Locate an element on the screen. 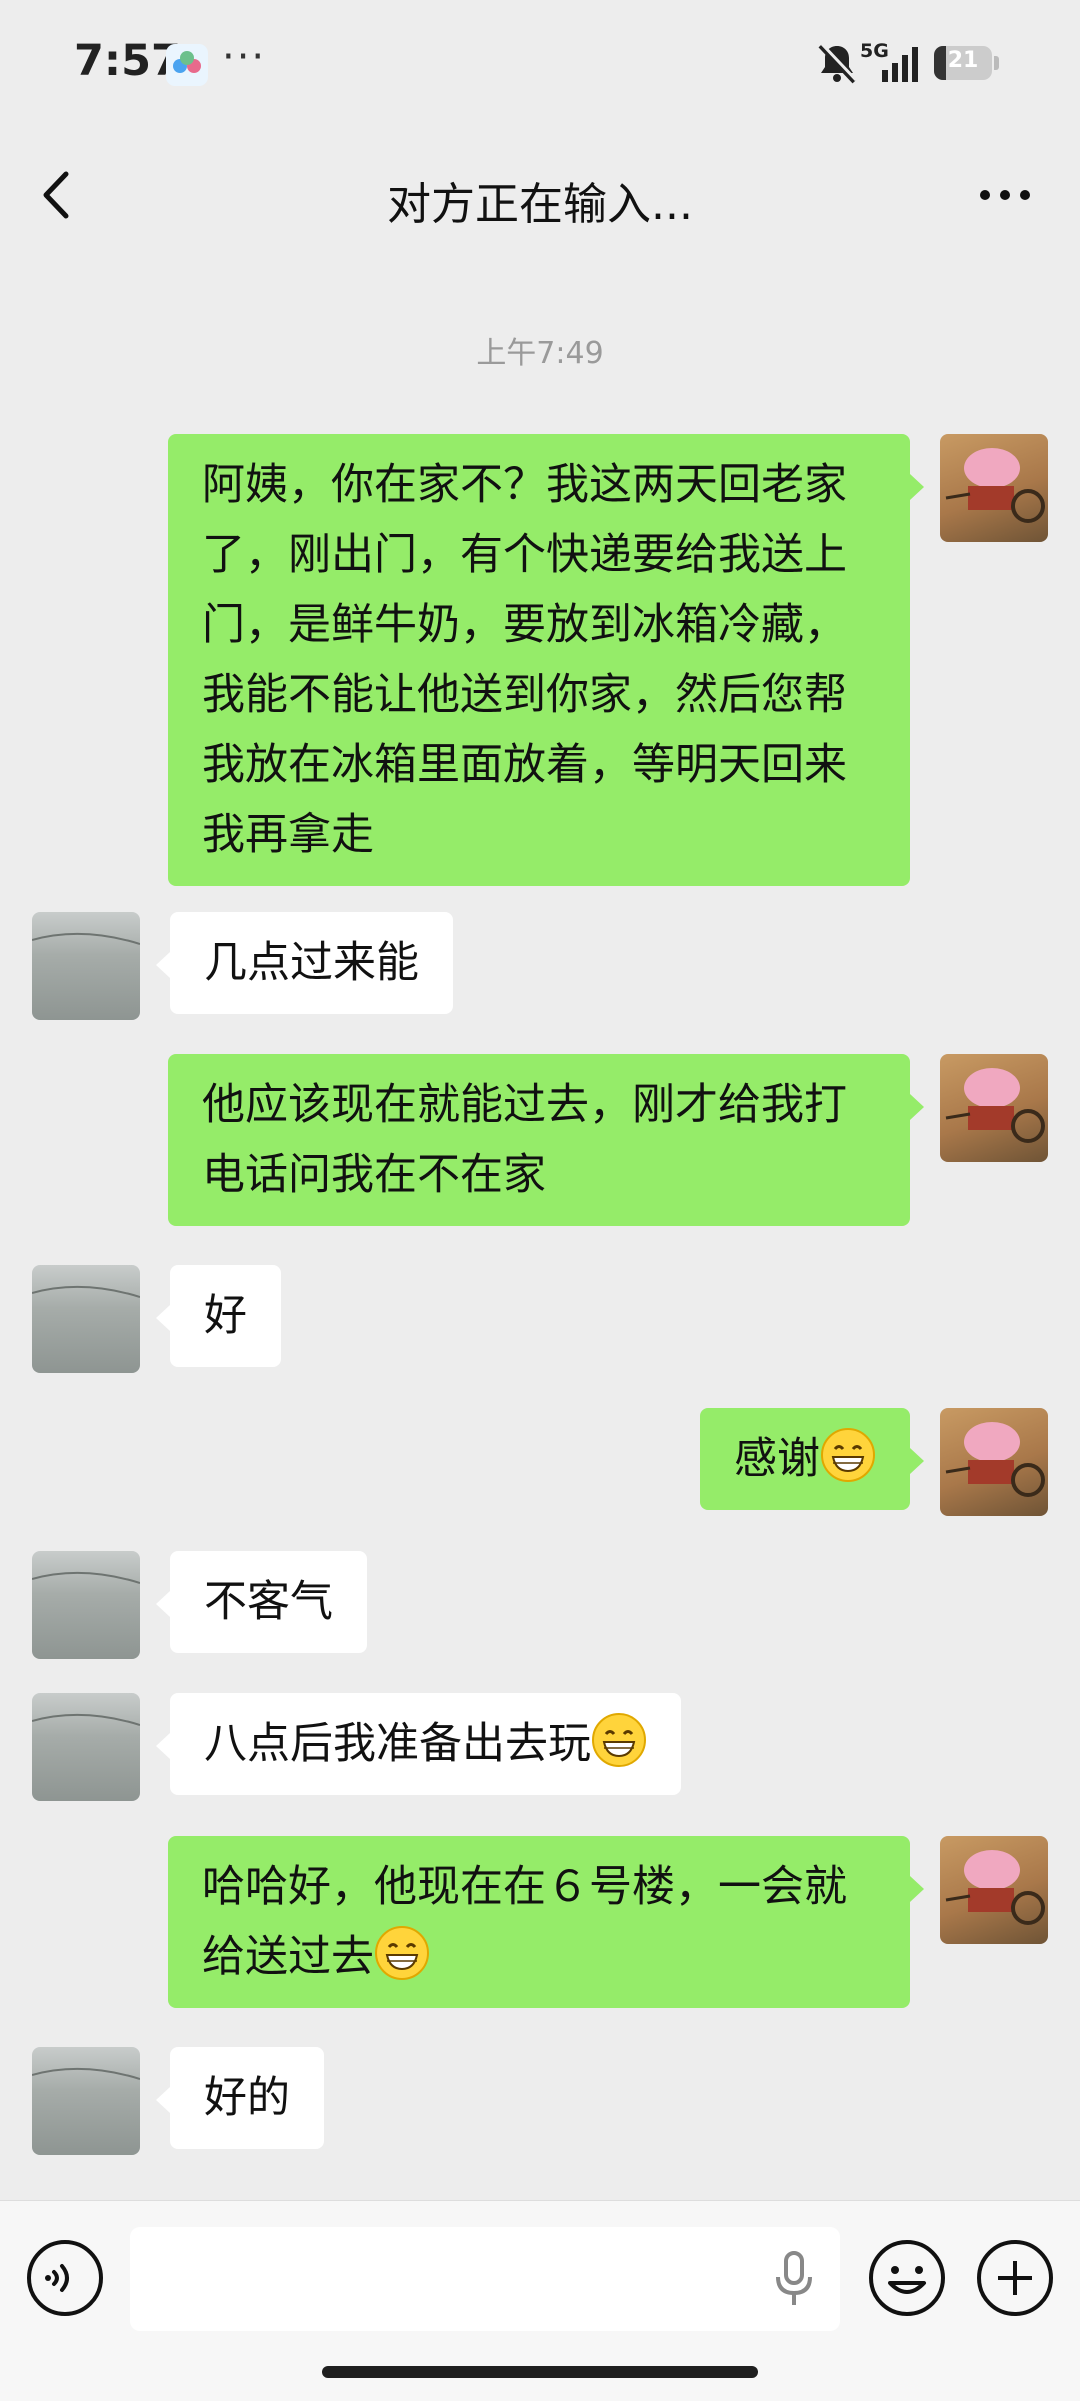 This screenshot has width=1080, height=2401. battery-icon: 21 is located at coordinates (963, 63).